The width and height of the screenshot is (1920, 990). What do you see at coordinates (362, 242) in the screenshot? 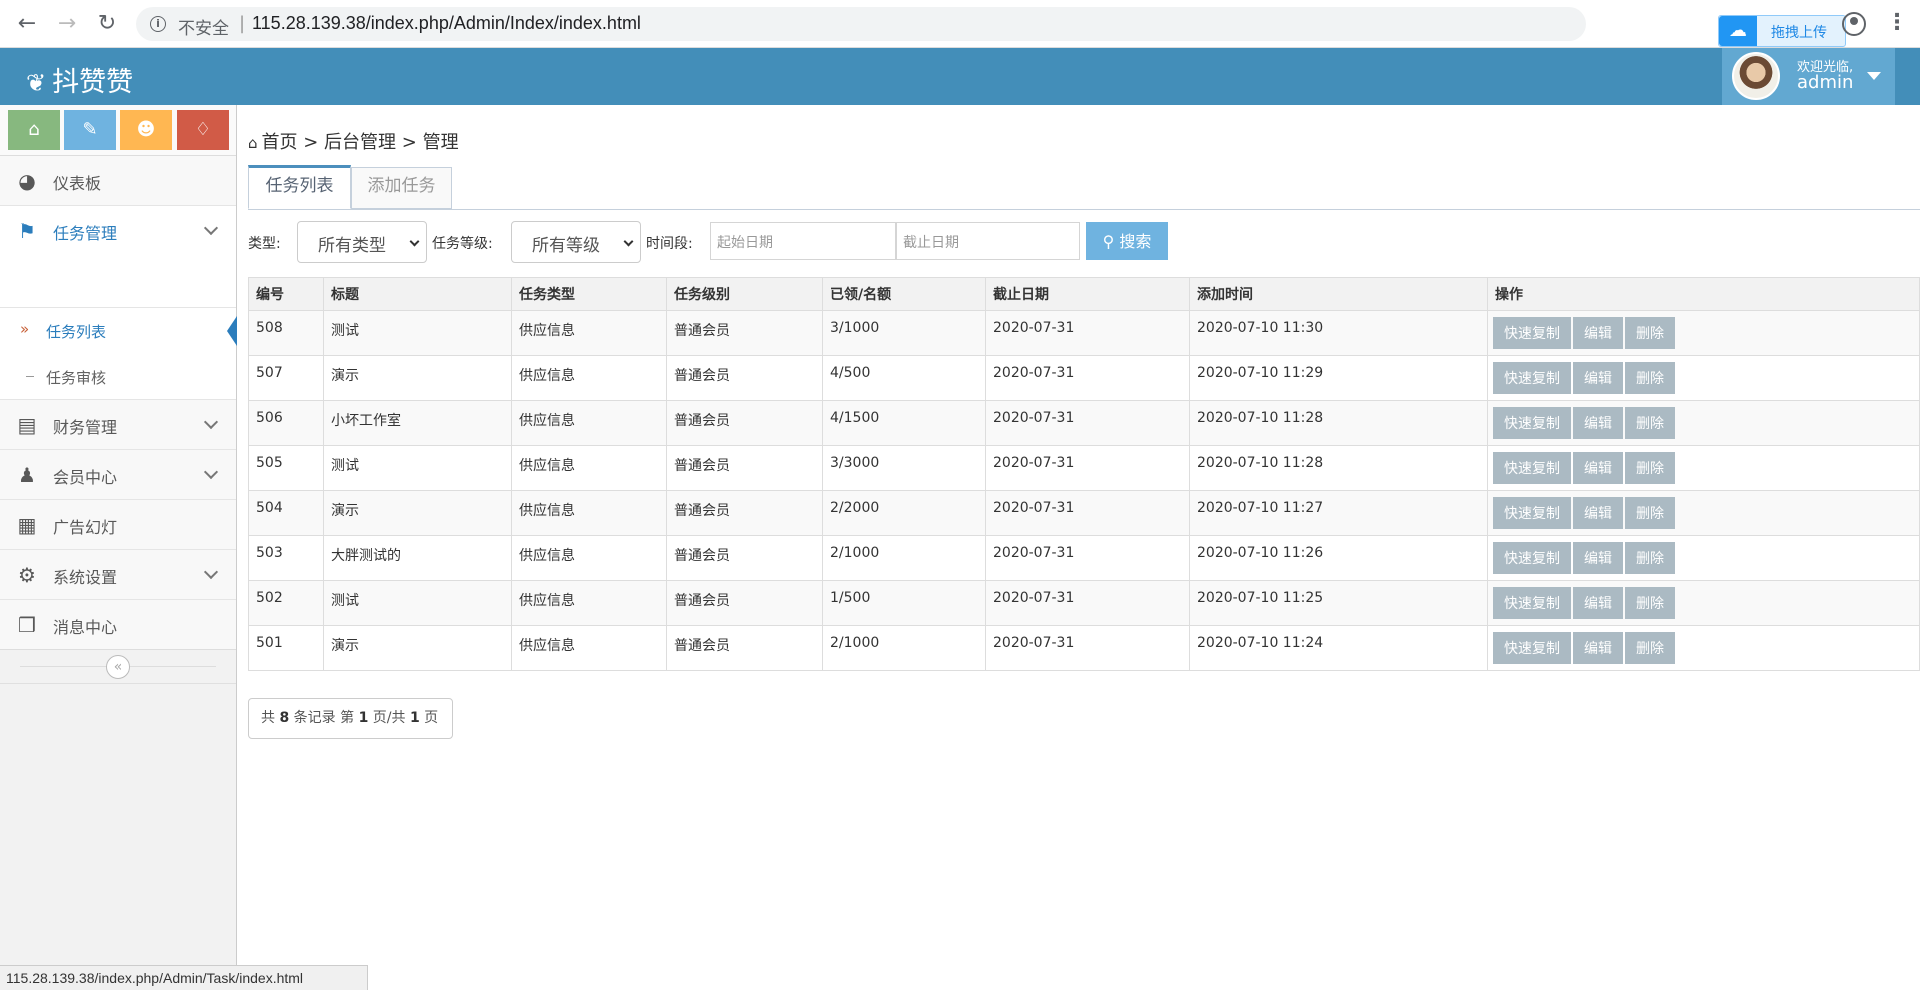
I see `type-select: 所有类型` at bounding box center [362, 242].